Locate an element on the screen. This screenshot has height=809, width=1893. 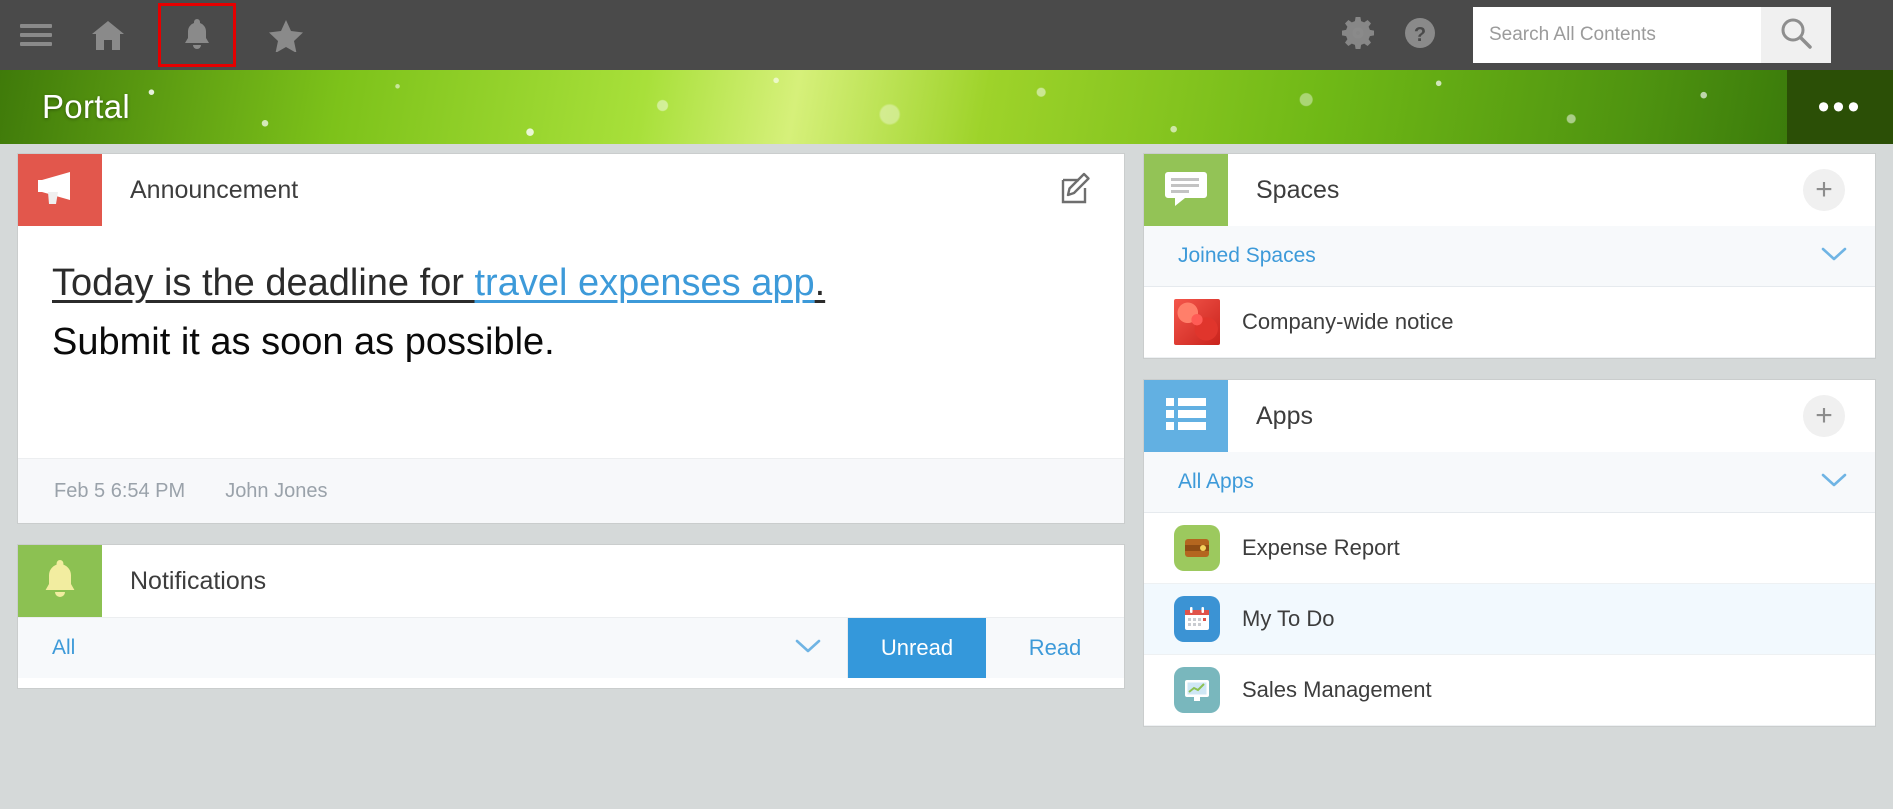
banner-more-menu-button: ••• is located at coordinates (1840, 107).